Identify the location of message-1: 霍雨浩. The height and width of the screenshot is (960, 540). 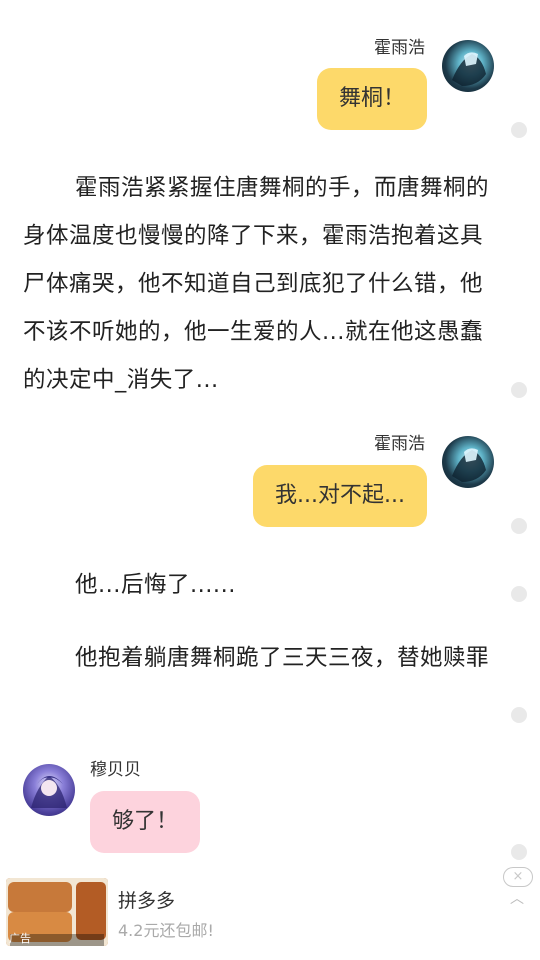
(399, 48).